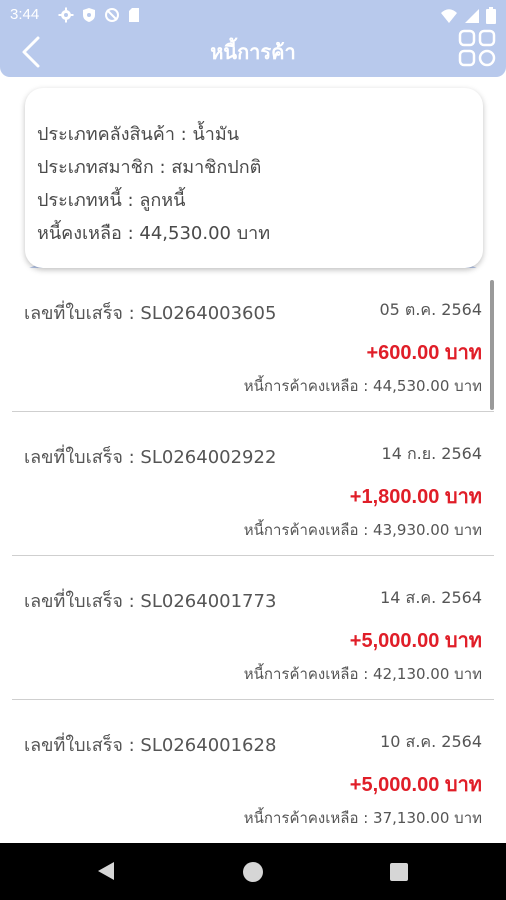 Image resolution: width=506 pixels, height=900 pixels. Describe the element at coordinates (362, 674) in the screenshot. I see `invoice-remaining: หนี้การค้าคงเหลือ : 42,130.00 บาท` at that location.